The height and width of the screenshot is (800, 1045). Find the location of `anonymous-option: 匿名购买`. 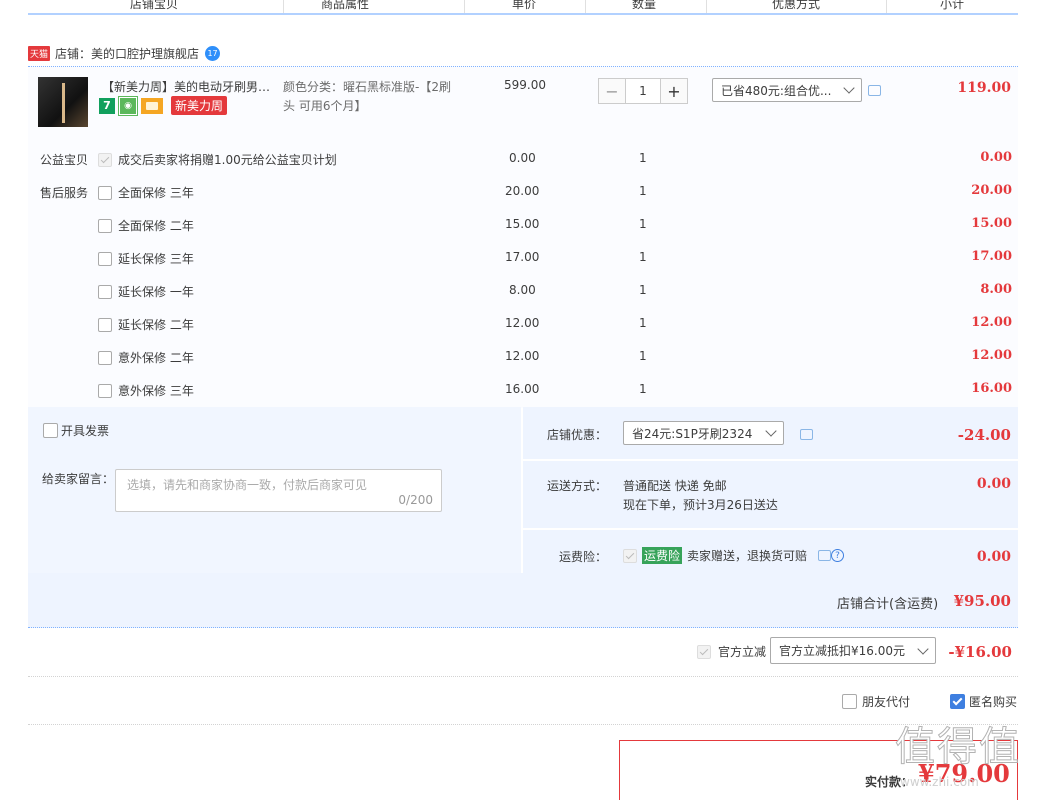

anonymous-option: 匿名购买 is located at coordinates (983, 701).